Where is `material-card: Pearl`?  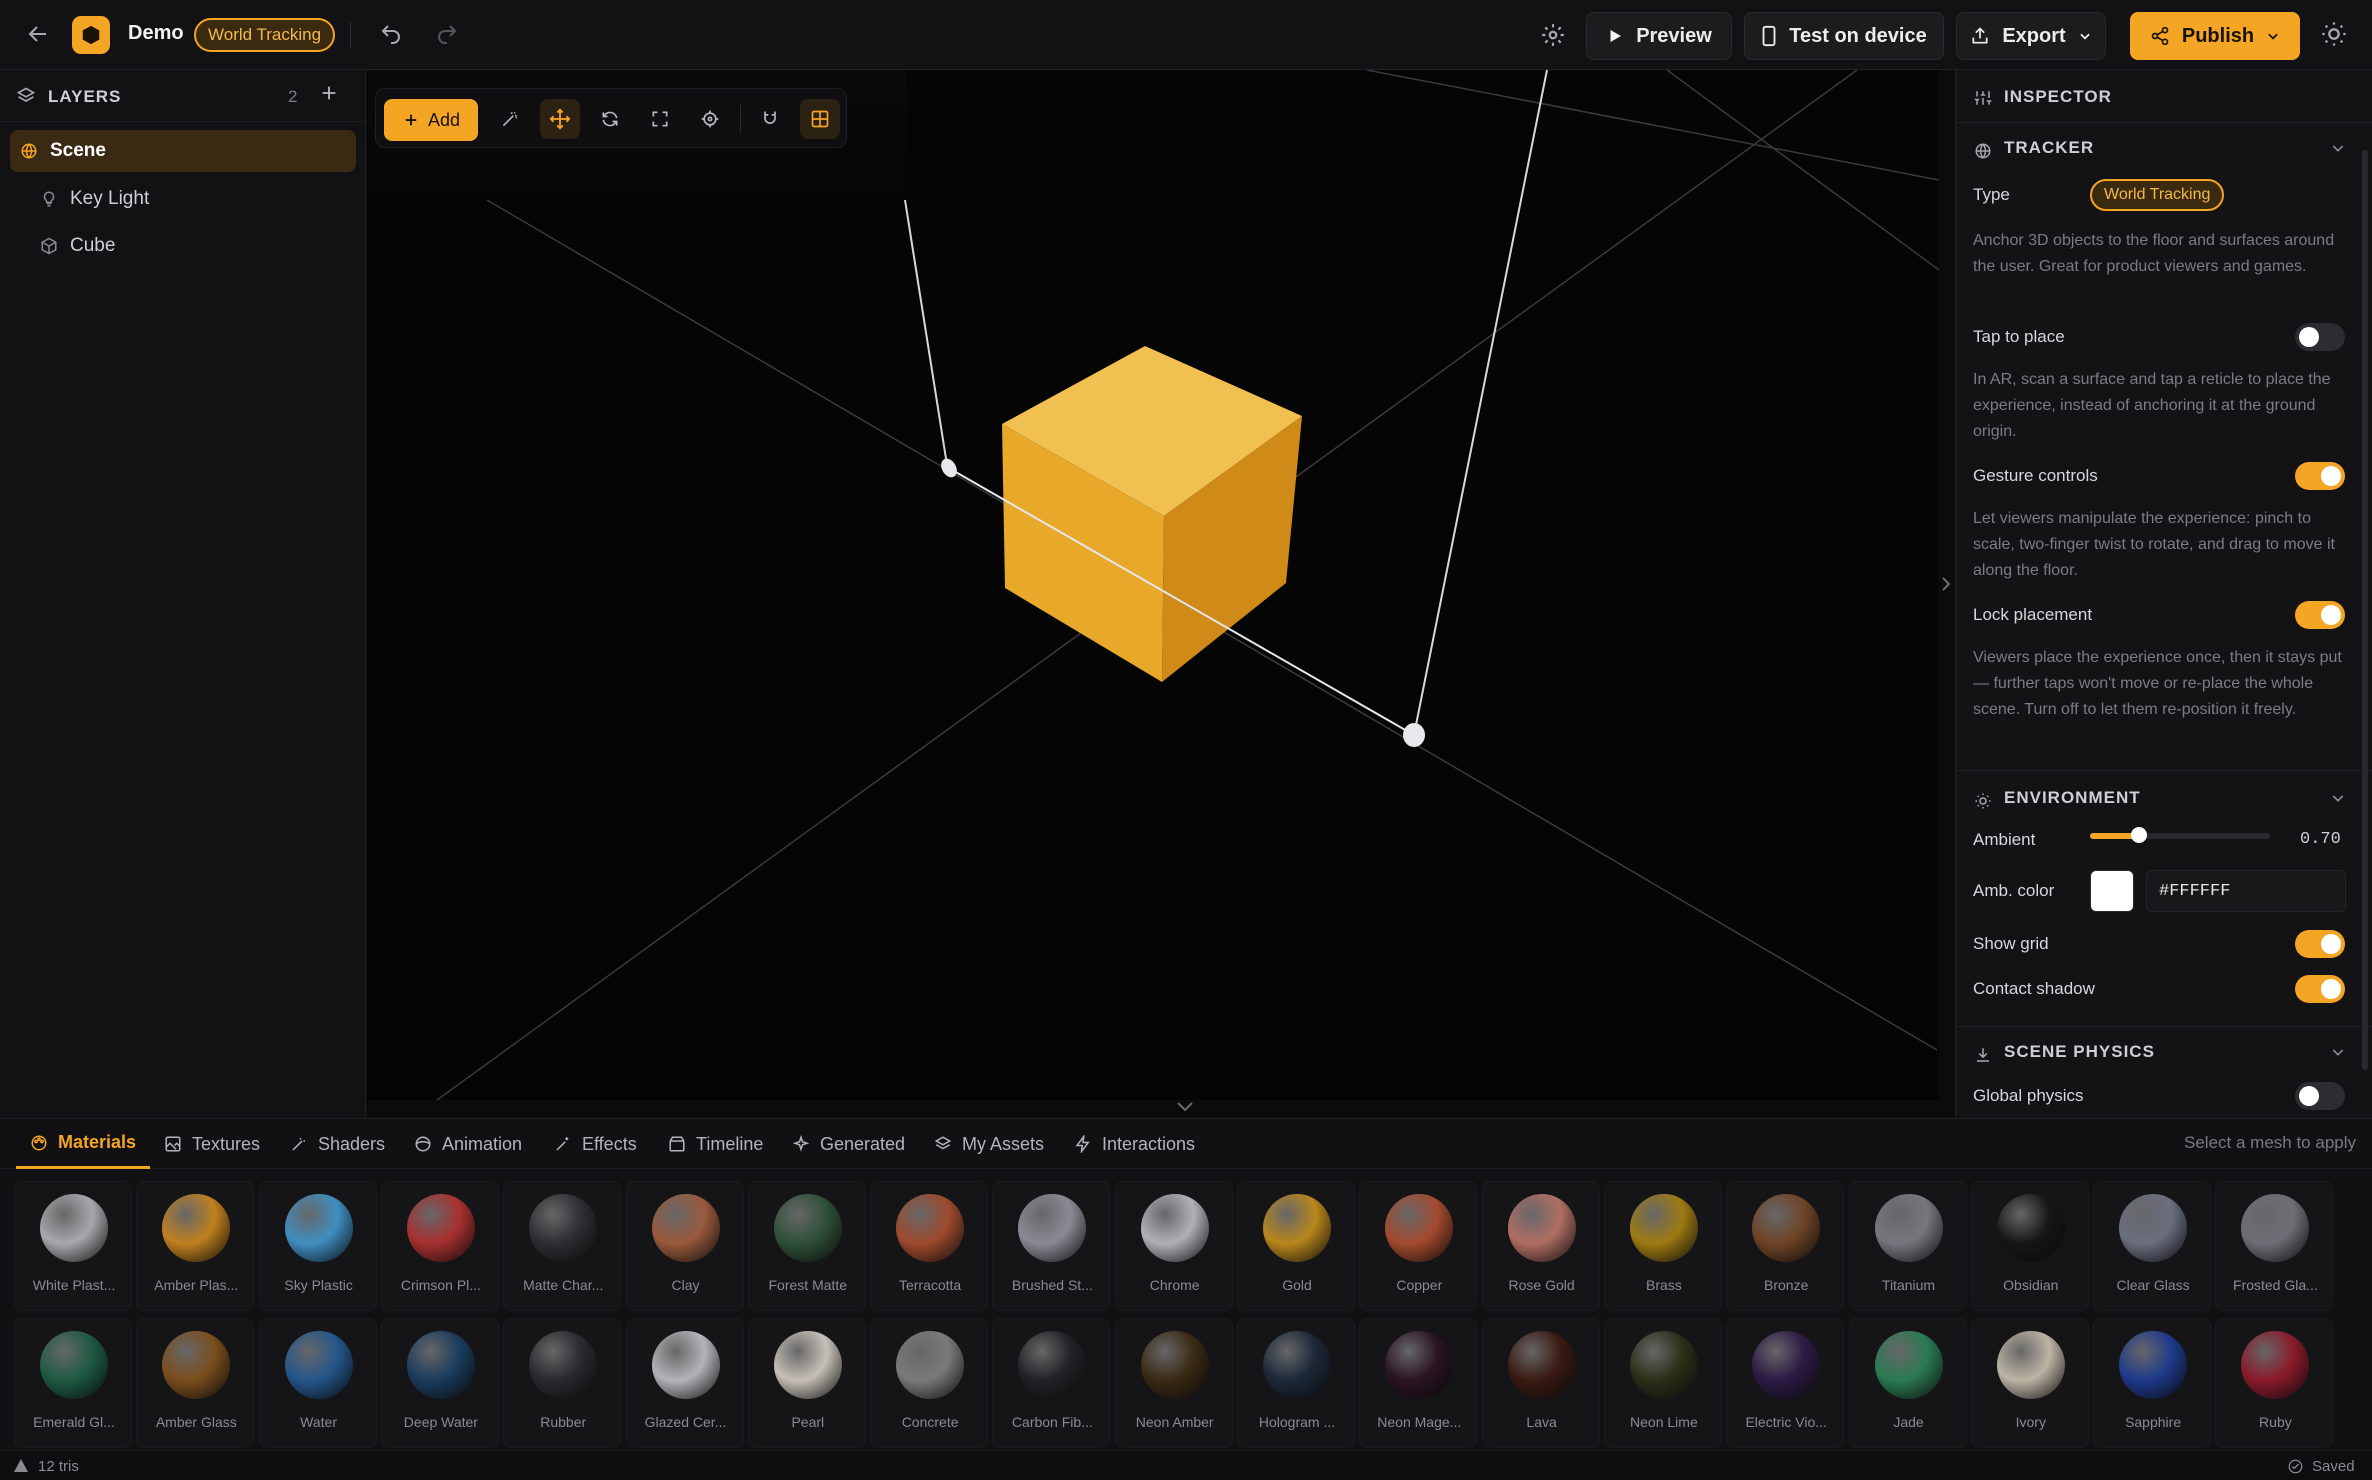 material-card: Pearl is located at coordinates (806, 1383).